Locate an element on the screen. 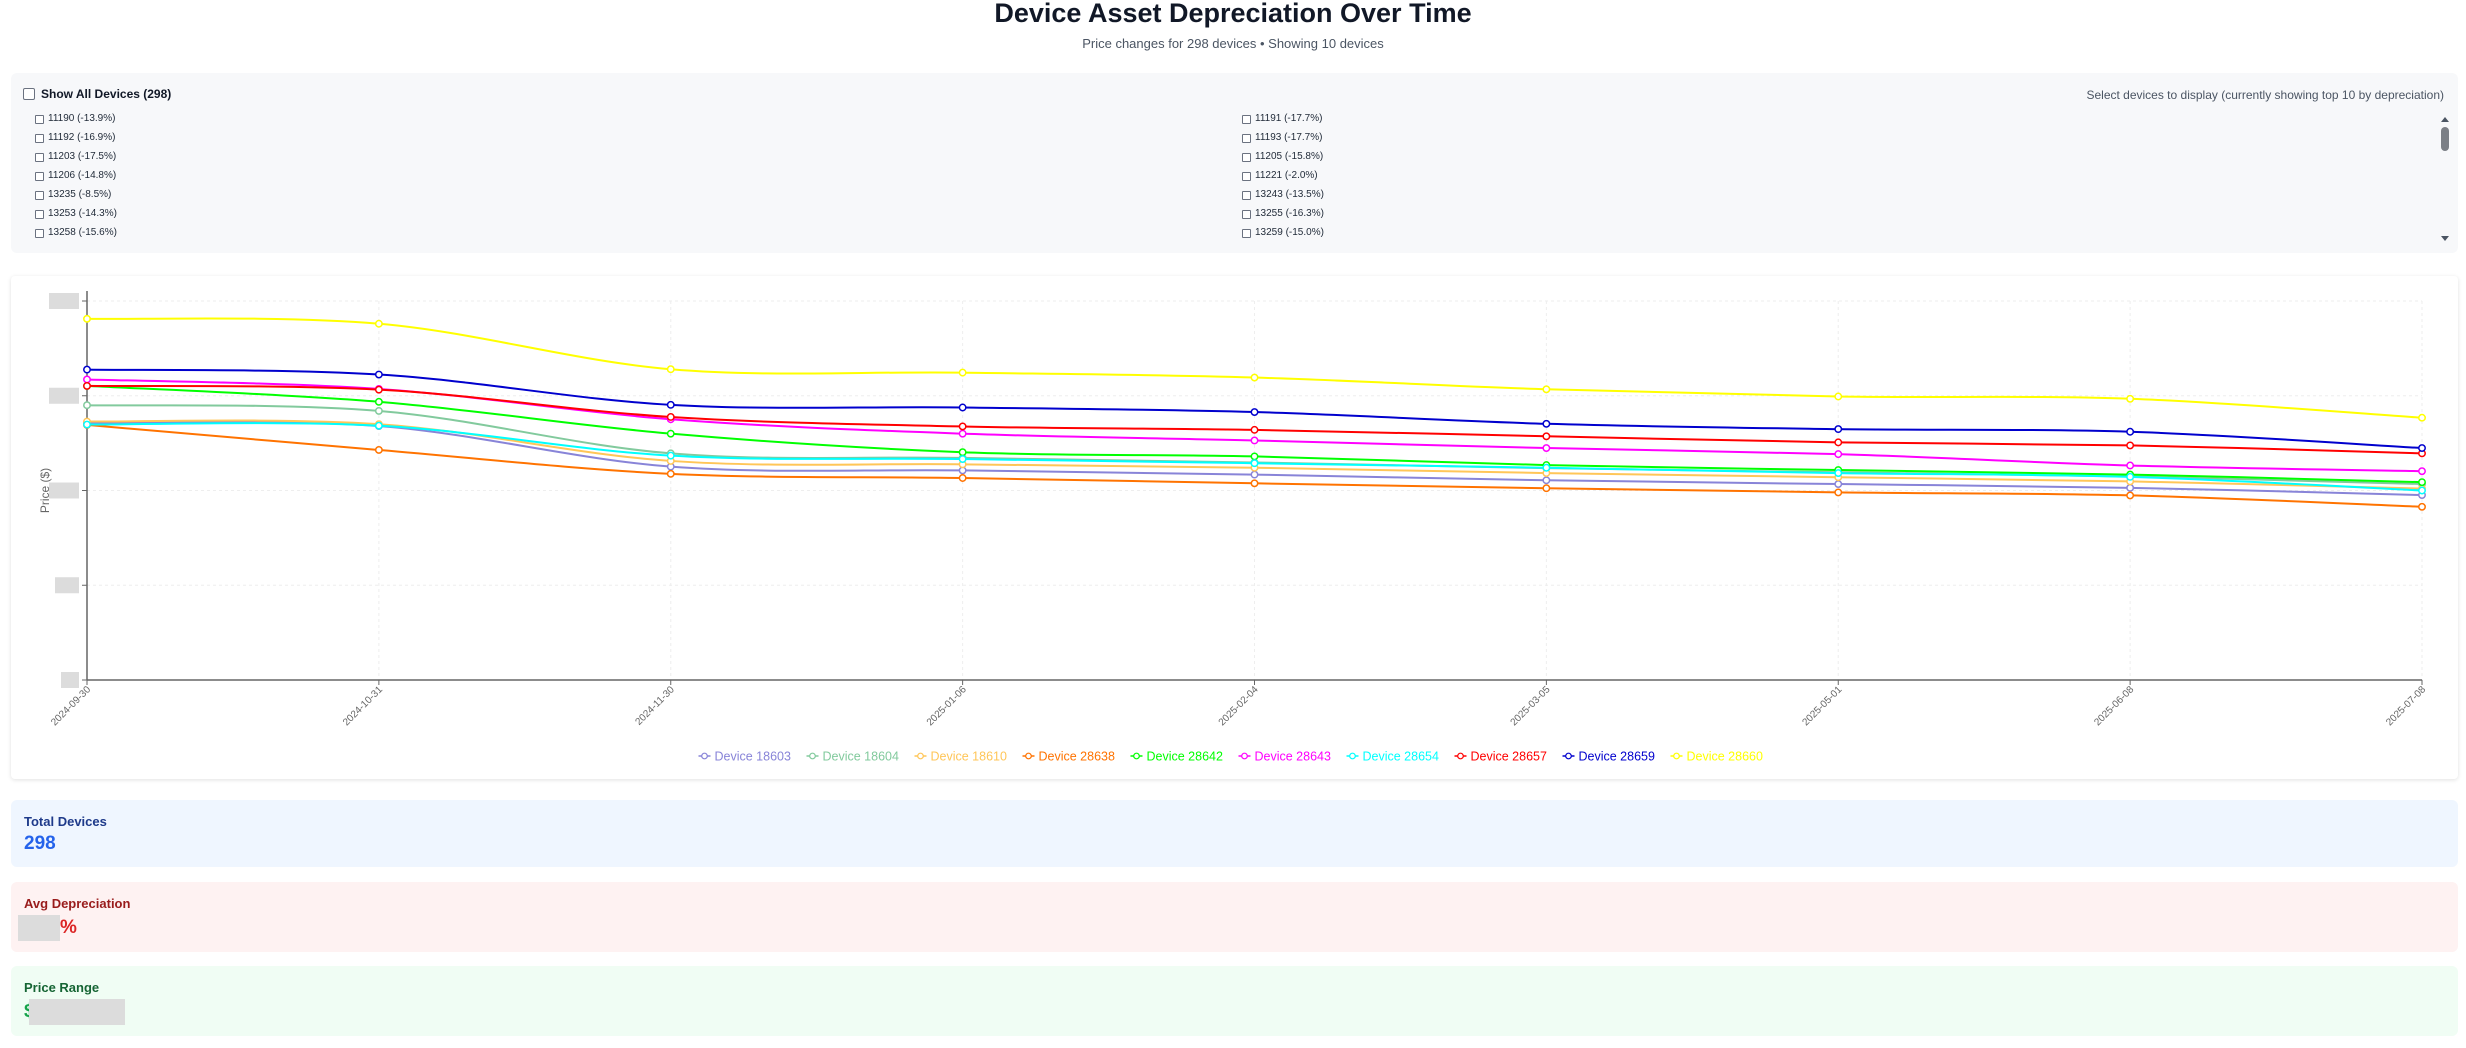 The image size is (2466, 1048). price-range-value: $ is located at coordinates (74, 1012).